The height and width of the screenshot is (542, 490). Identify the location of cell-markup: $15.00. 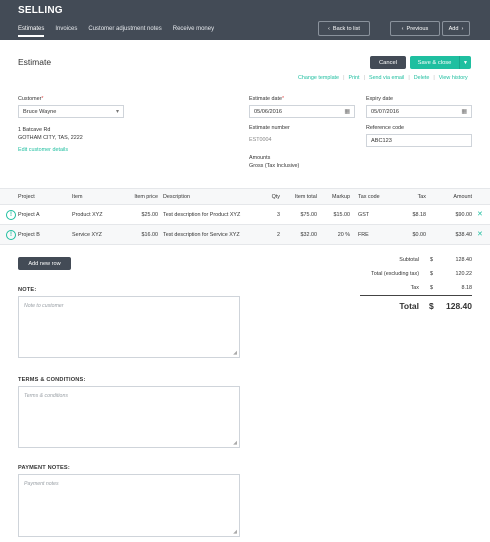
(335, 214).